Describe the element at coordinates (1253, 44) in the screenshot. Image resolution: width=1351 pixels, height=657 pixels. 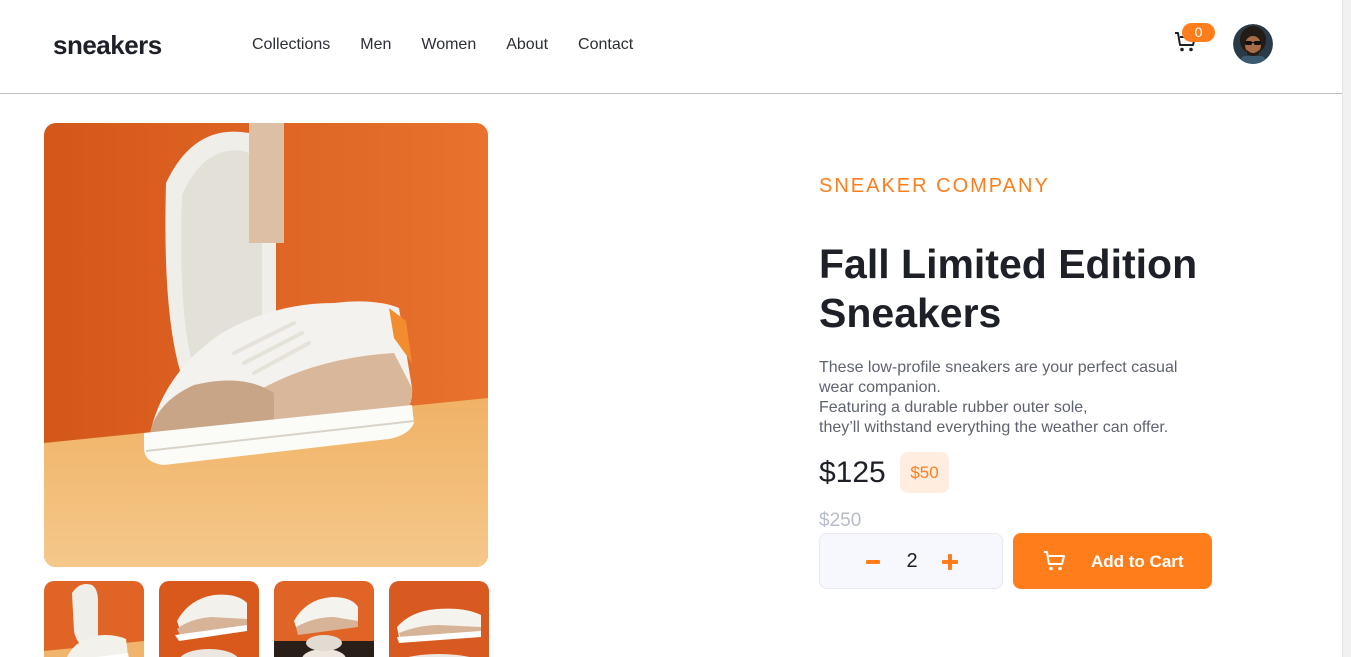
I see `avatar` at that location.